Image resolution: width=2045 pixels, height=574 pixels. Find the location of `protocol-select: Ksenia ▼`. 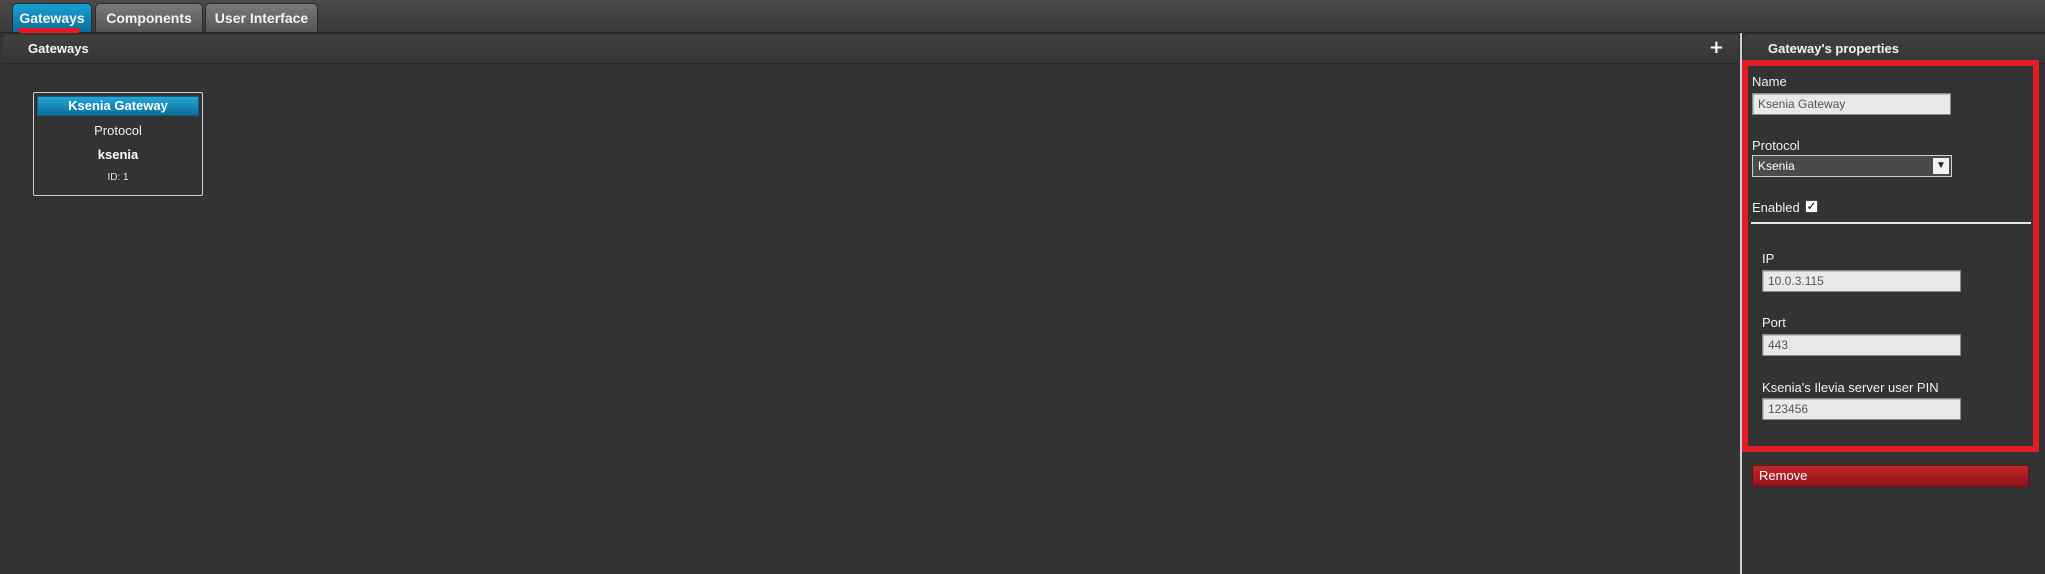

protocol-select: Ksenia ▼ is located at coordinates (1852, 166).